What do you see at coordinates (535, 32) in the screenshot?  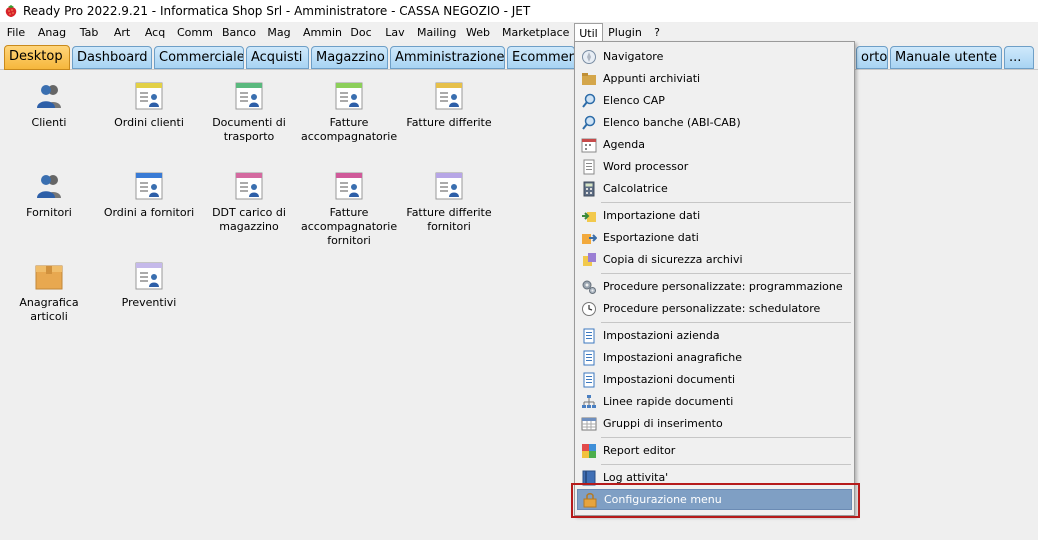 I see `menu-marketplace: Marketplace` at bounding box center [535, 32].